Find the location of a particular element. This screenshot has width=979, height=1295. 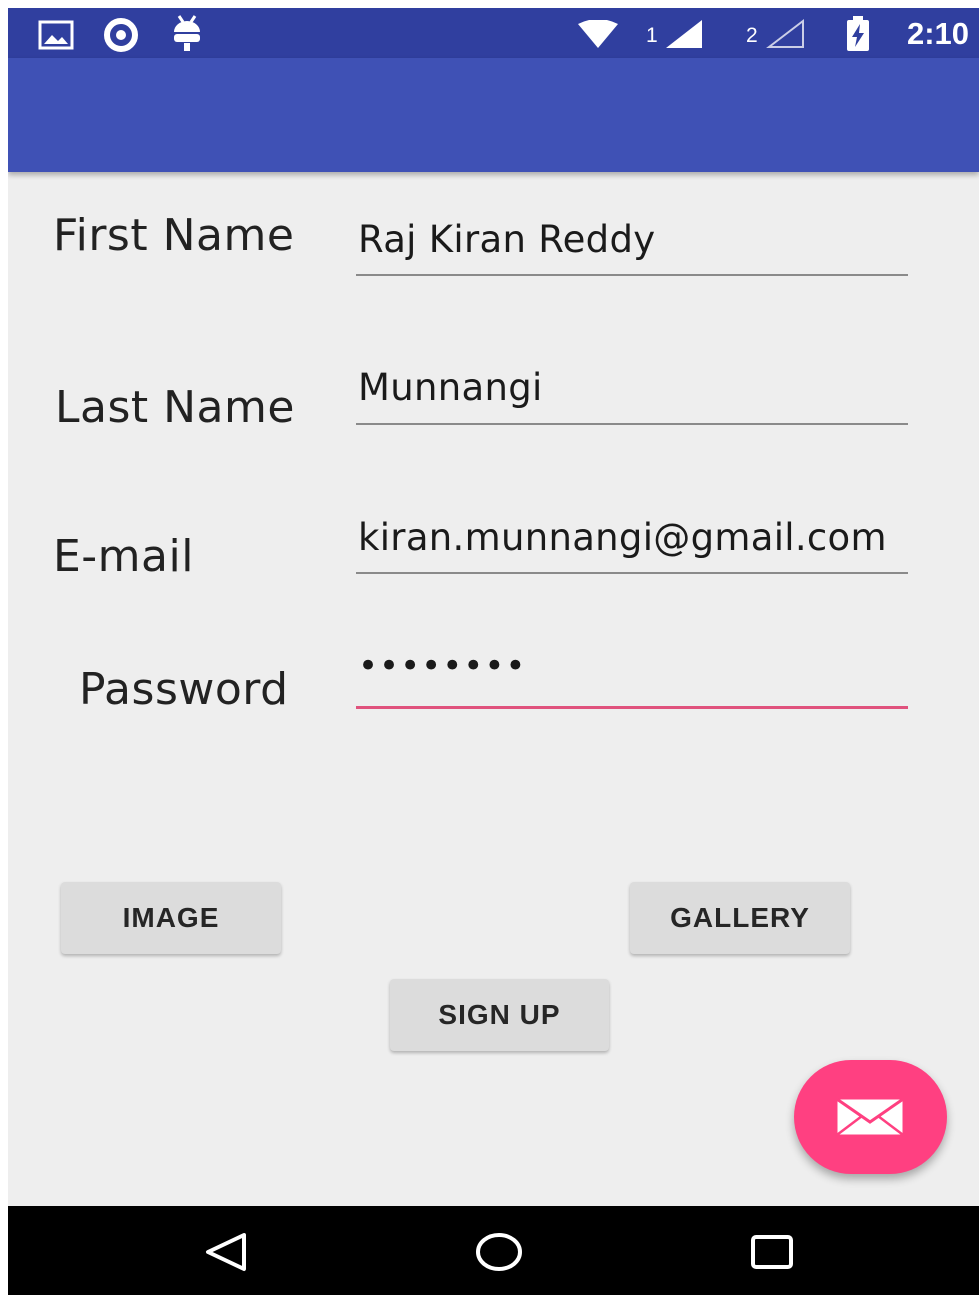

android-debug-icon is located at coordinates (187, 33).